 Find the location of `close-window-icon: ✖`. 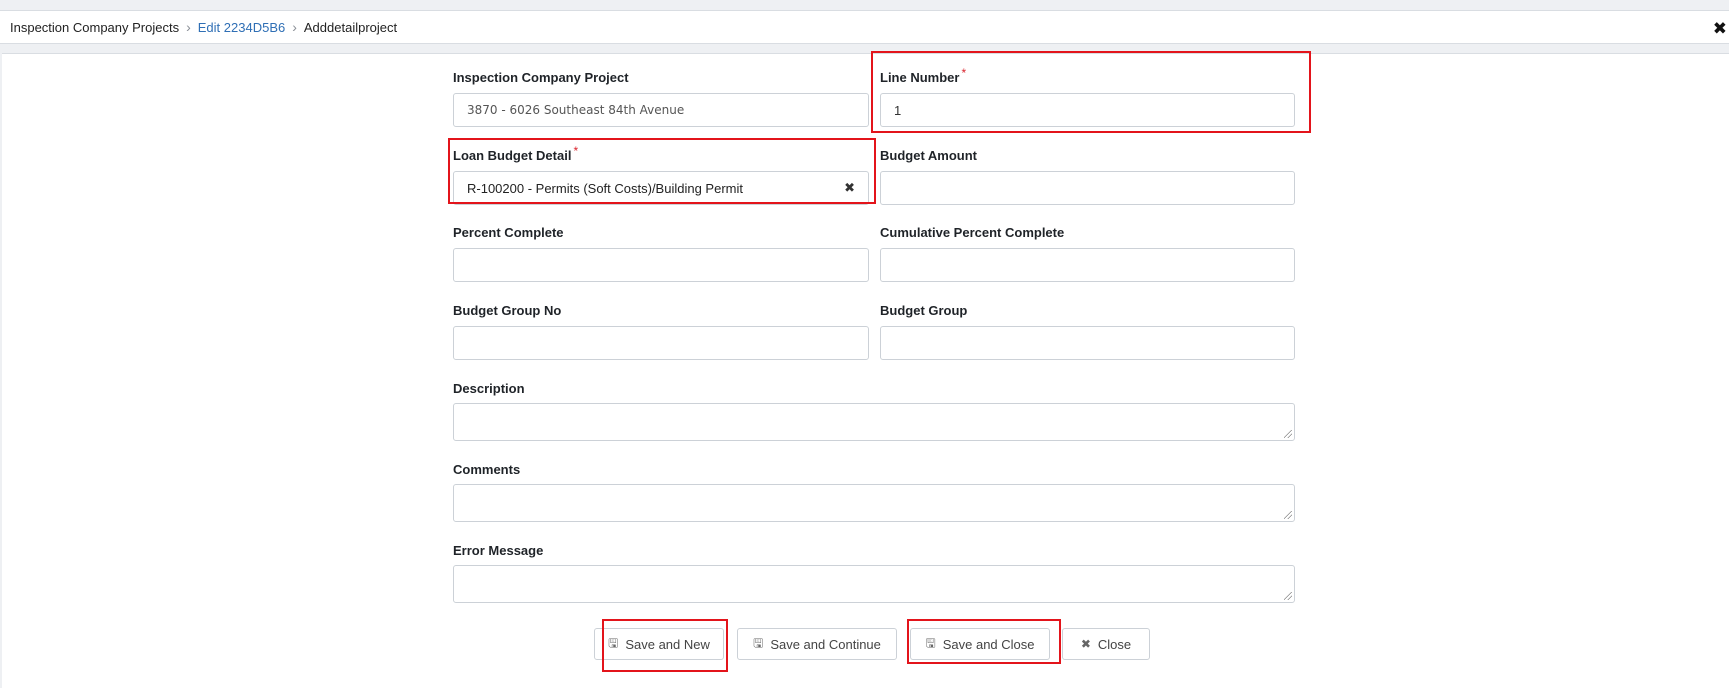

close-window-icon: ✖ is located at coordinates (1720, 29).